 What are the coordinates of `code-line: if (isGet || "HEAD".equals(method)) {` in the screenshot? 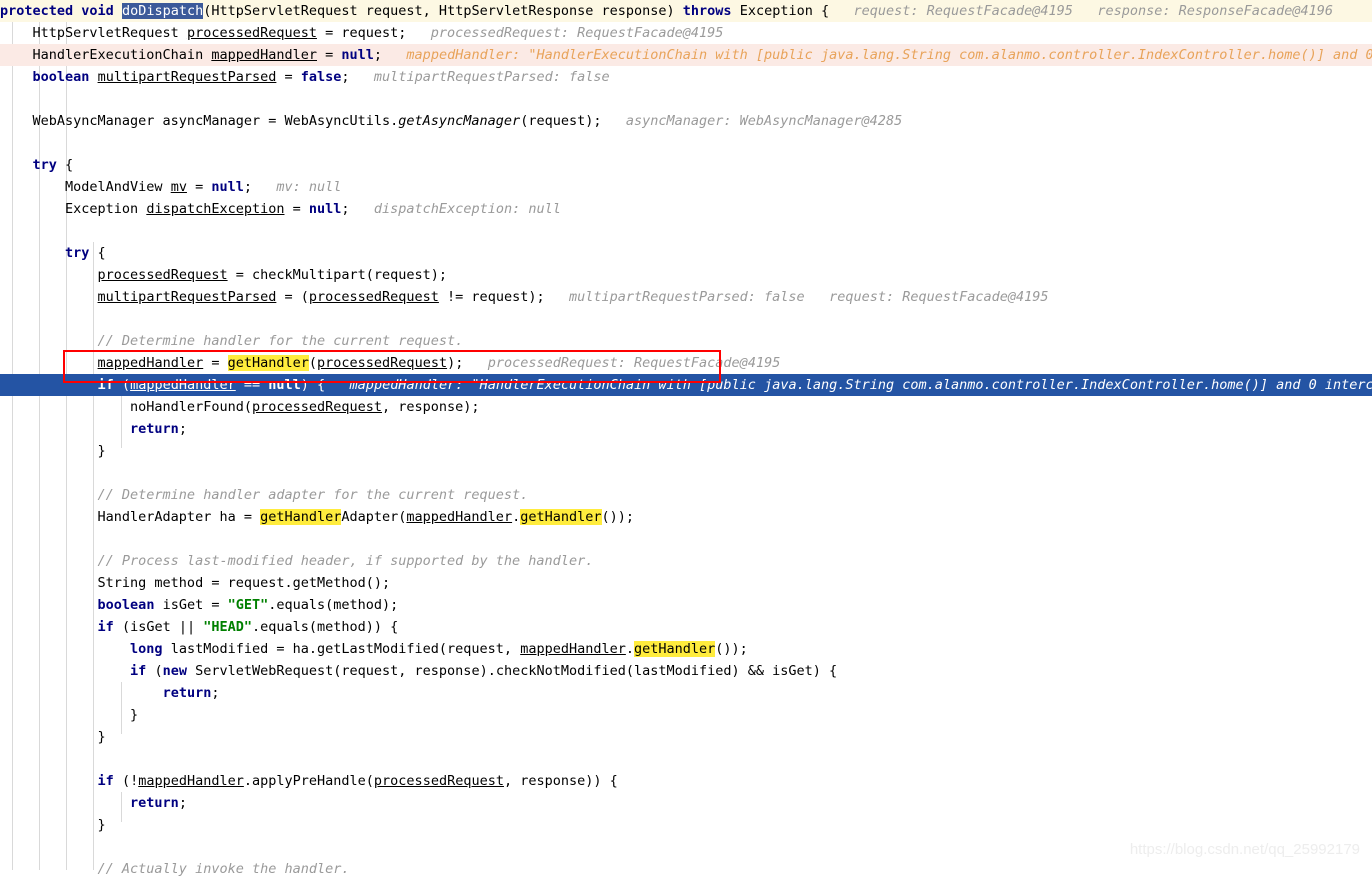 It's located at (686, 627).